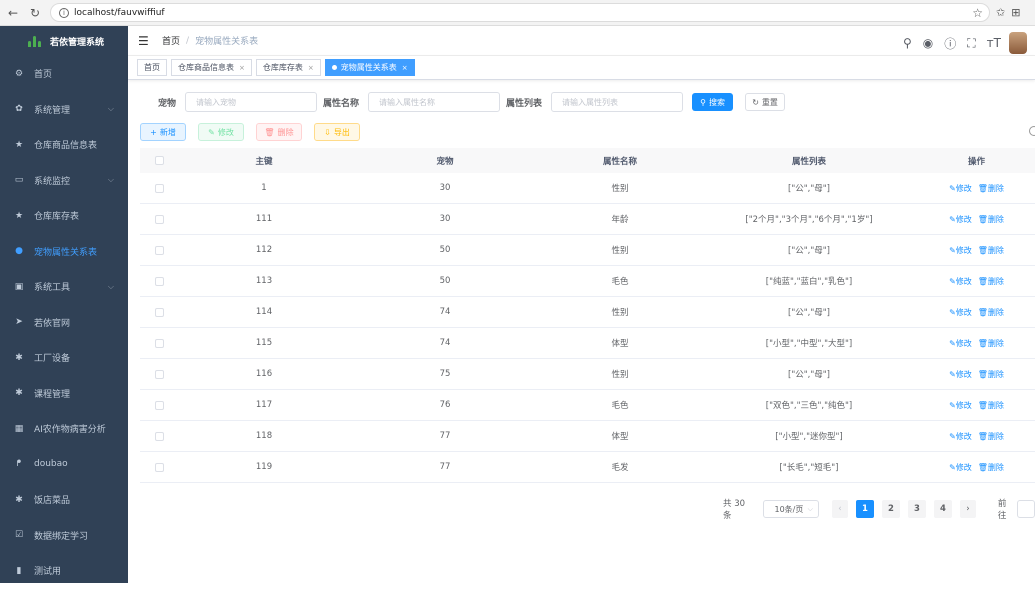 This screenshot has height=589, width=1035. Describe the element at coordinates (765, 102) in the screenshot. I see `reset-button: ↻ 重置` at that location.